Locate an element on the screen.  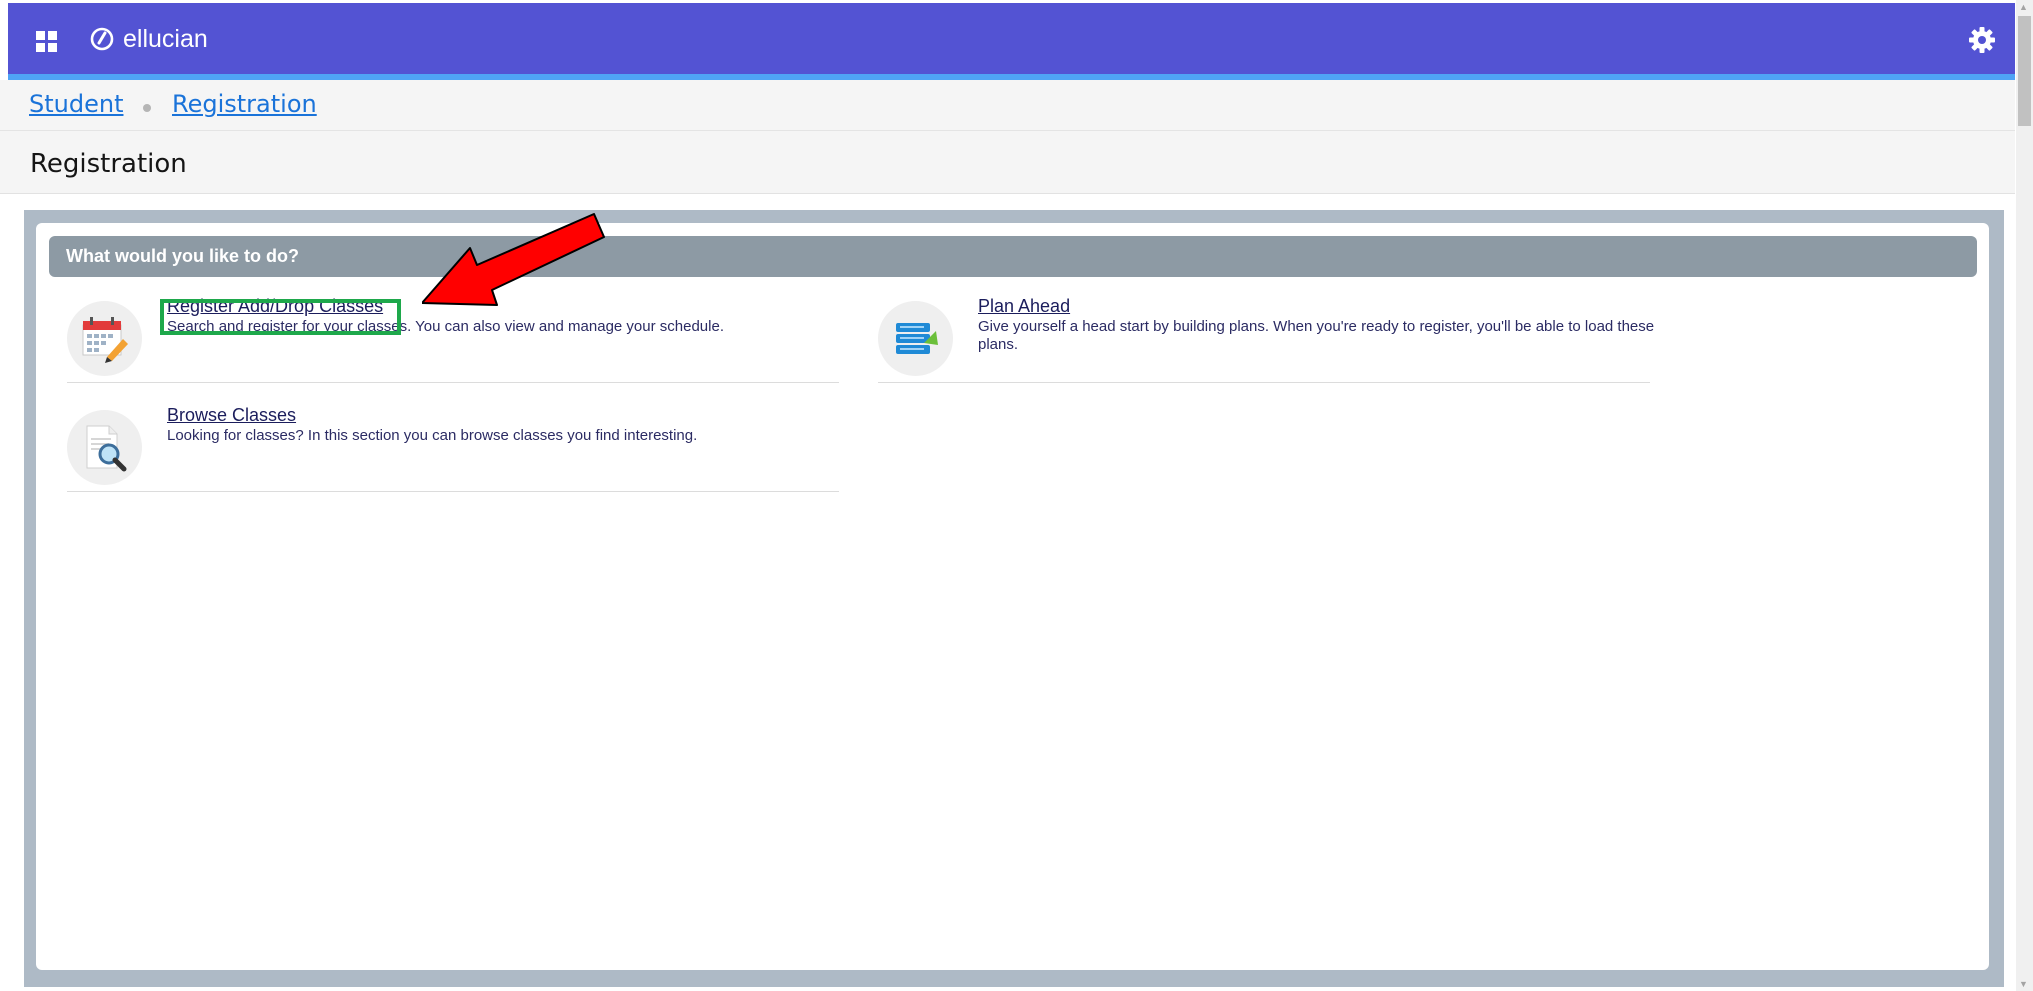
apps-grid-icon is located at coordinates (47, 42).